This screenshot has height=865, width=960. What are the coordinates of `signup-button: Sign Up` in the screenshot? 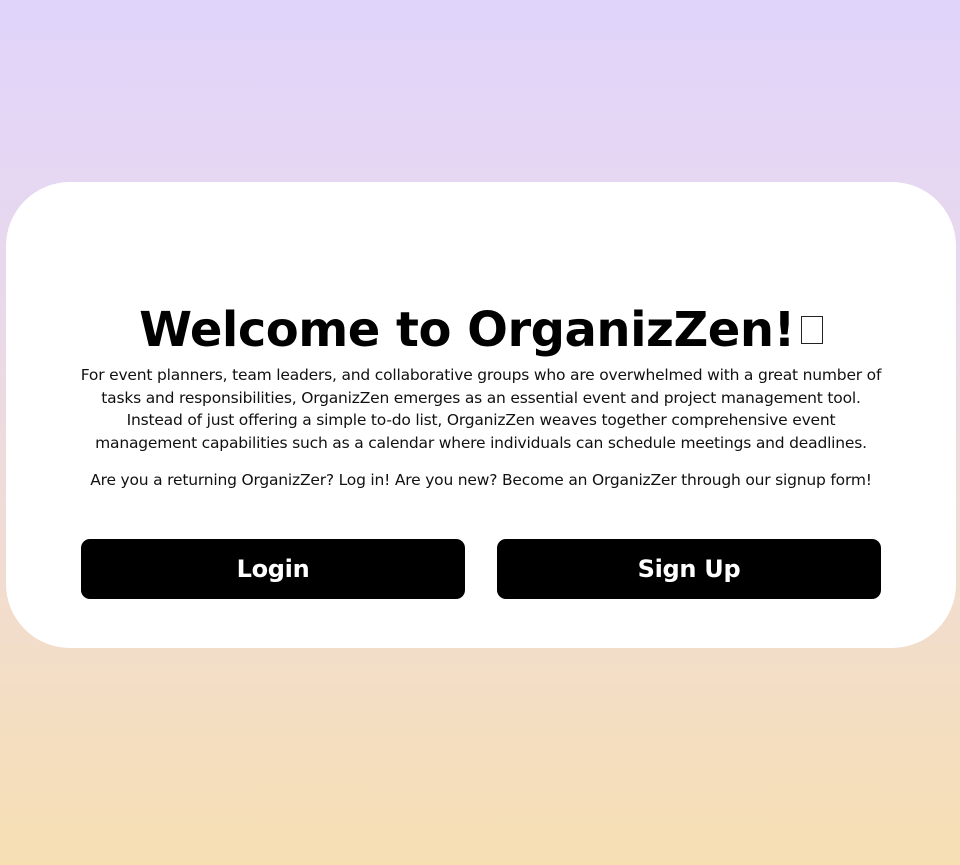 It's located at (689, 569).